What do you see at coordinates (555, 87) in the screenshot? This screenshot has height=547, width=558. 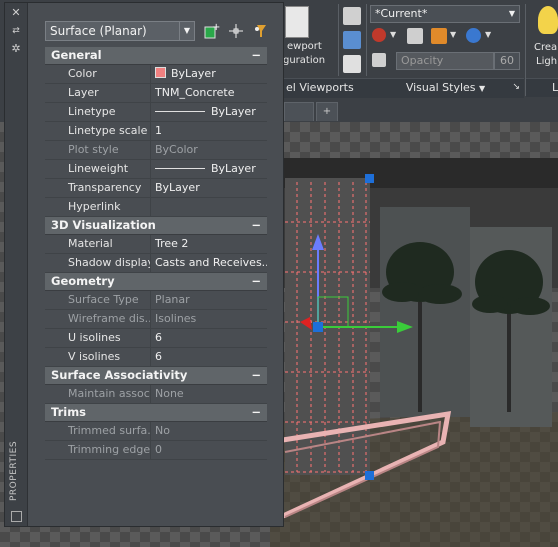 I see `lights-panel-label: L` at bounding box center [555, 87].